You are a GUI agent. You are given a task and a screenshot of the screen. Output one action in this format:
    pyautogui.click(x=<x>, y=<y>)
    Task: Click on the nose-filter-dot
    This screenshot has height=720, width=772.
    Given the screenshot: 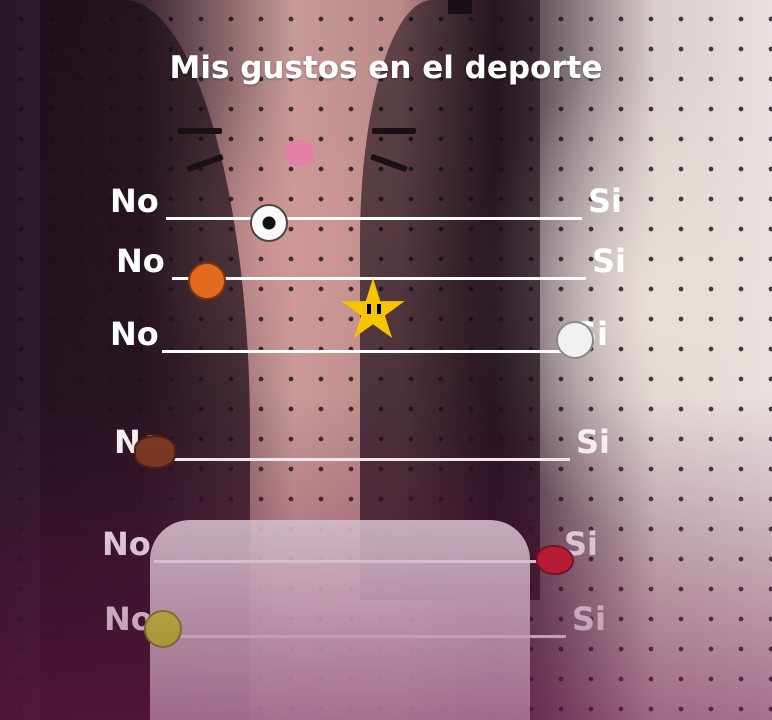 What is the action you would take?
    pyautogui.click(x=299, y=153)
    